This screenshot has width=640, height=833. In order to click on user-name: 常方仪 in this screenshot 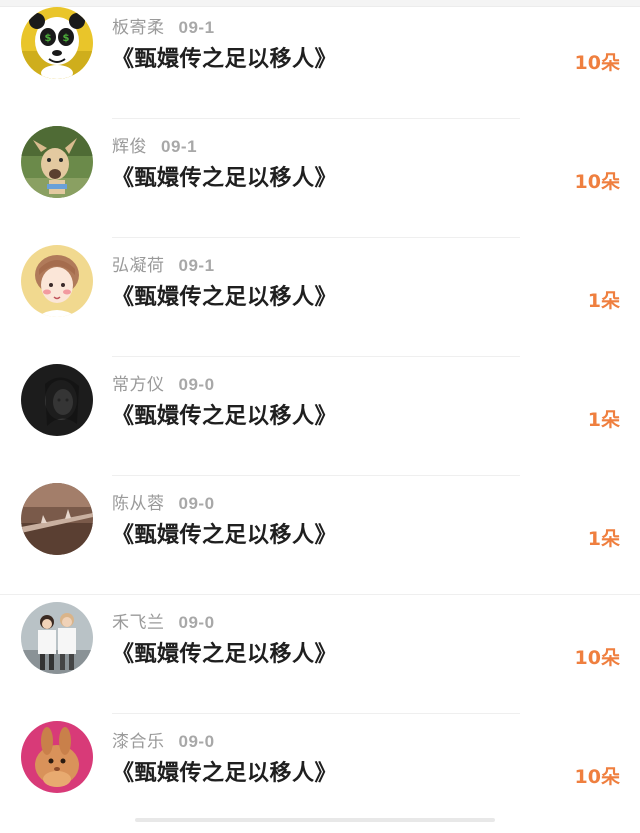, I will do `click(138, 385)`.